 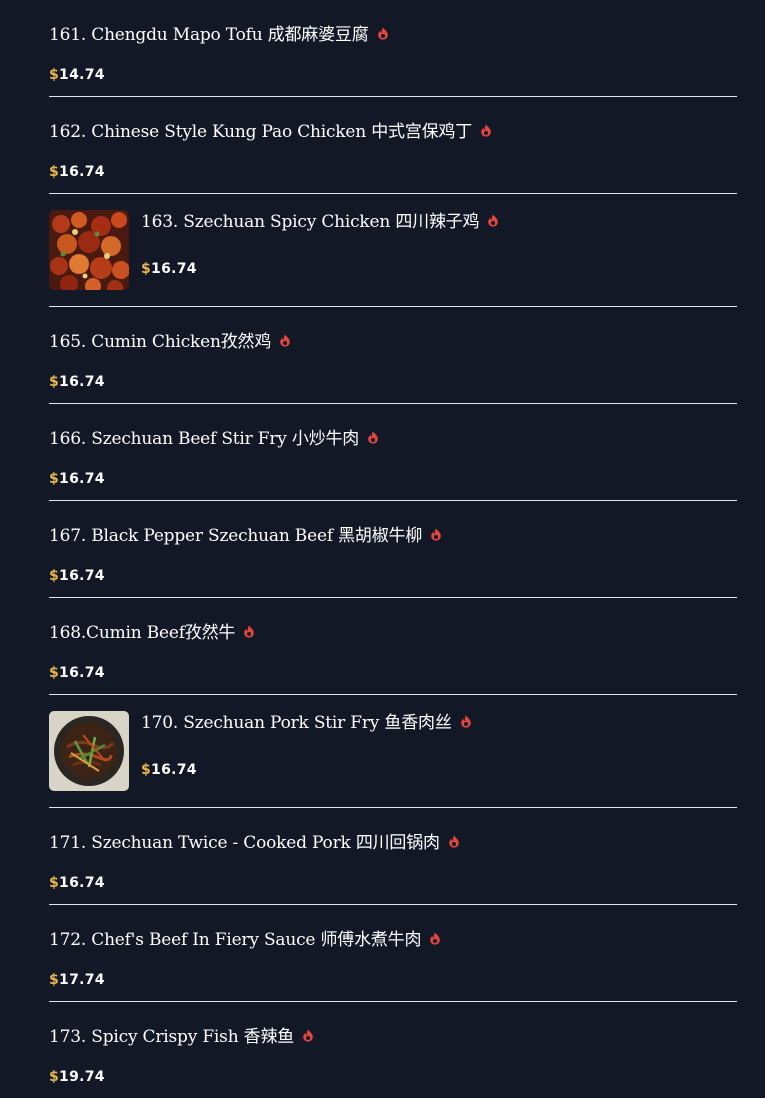 What do you see at coordinates (181, 1037) in the screenshot?
I see `item-title: 173. Spicy Crispy Fish 香辣鱼` at bounding box center [181, 1037].